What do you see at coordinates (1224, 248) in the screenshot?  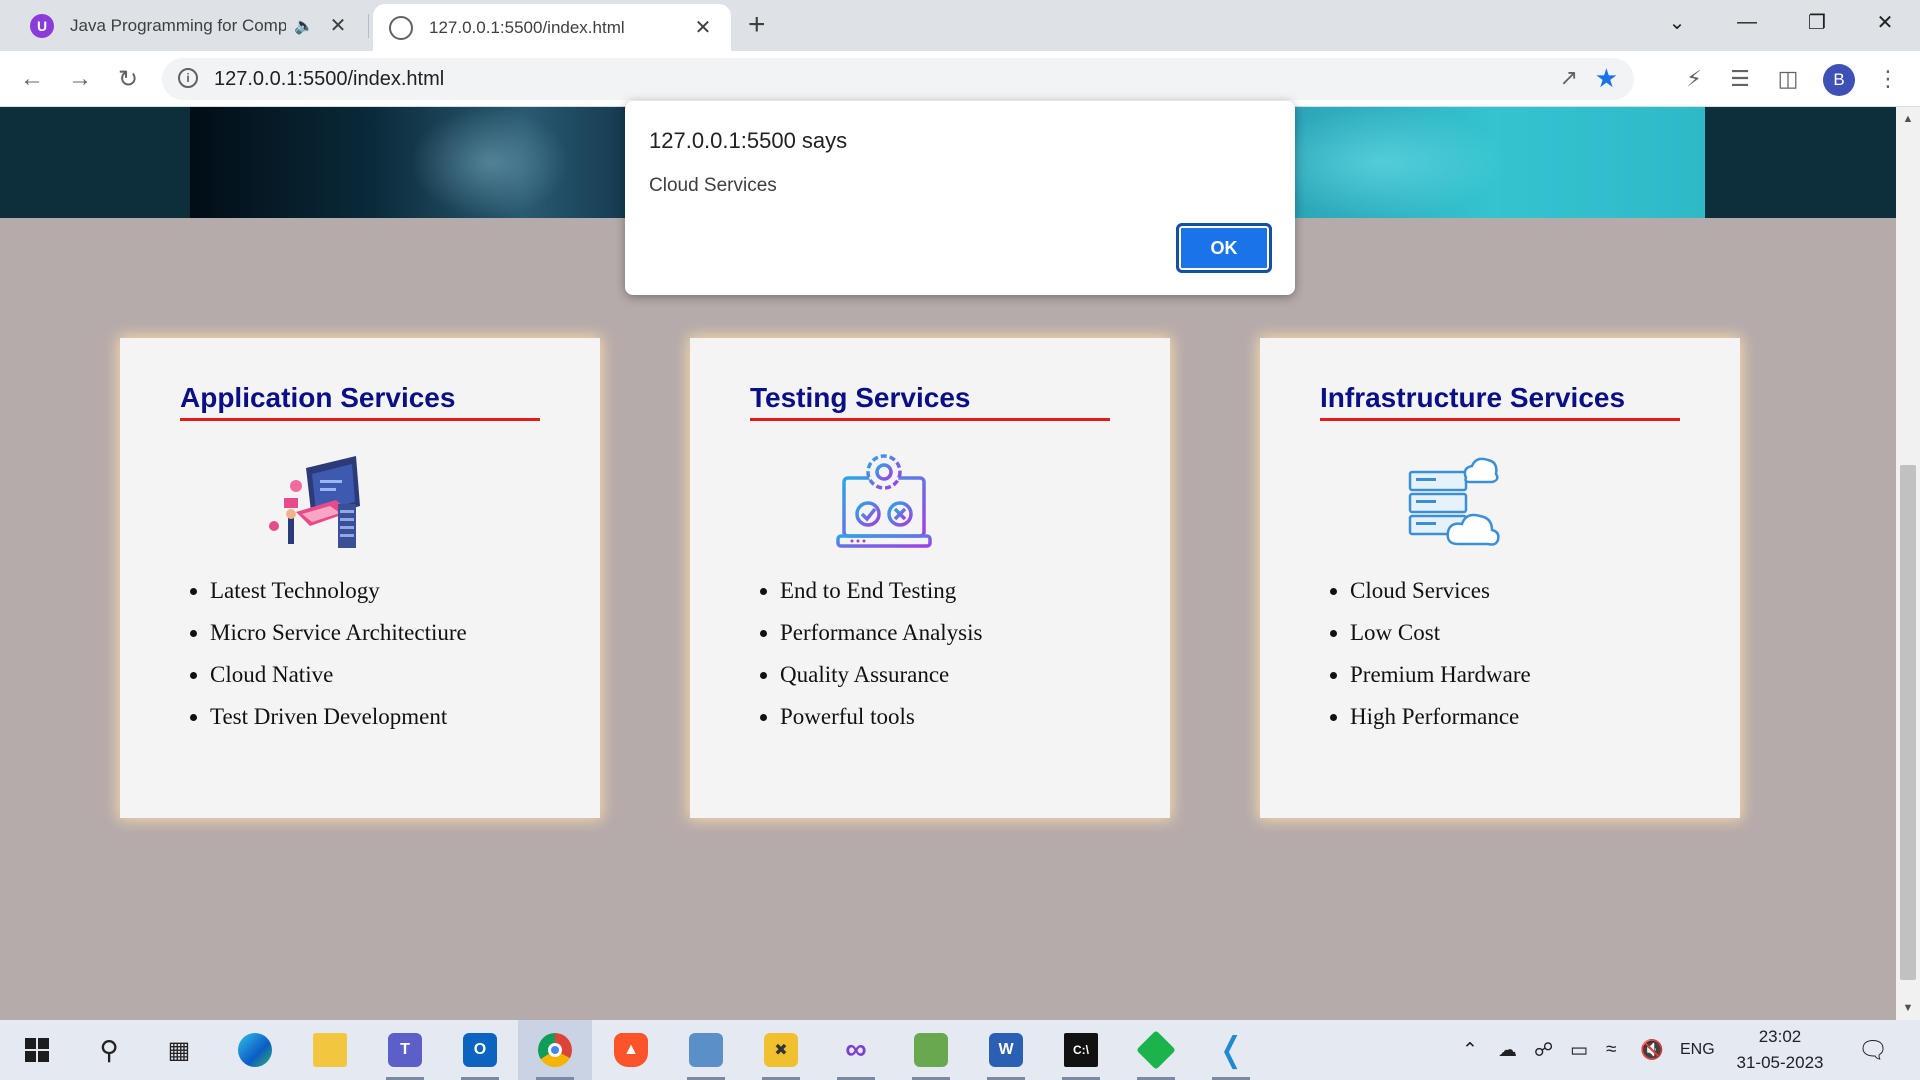 I see `ok-button: OK` at bounding box center [1224, 248].